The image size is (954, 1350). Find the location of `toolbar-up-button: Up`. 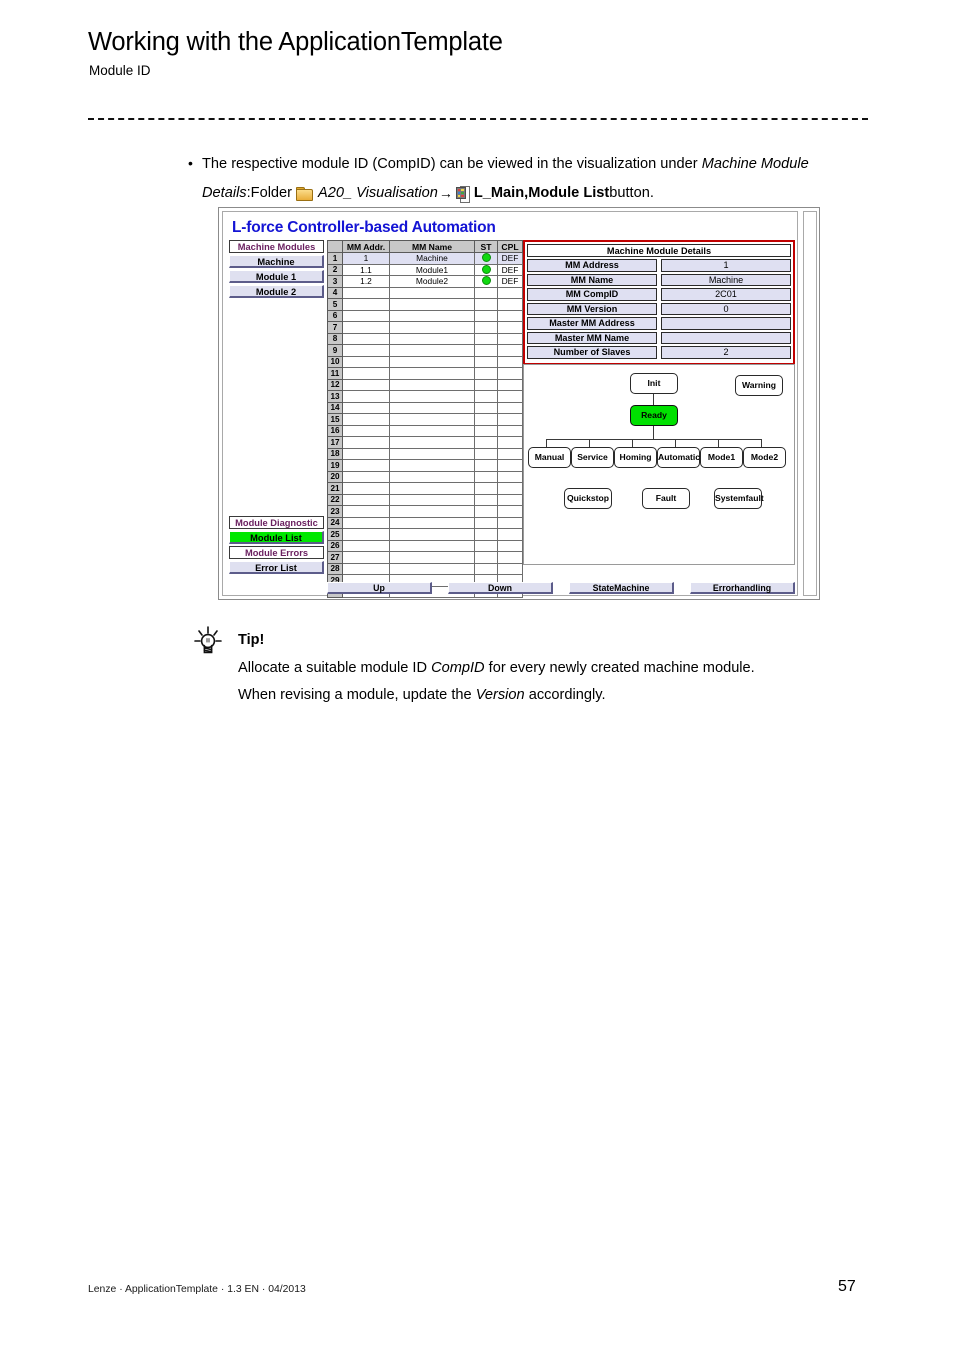

toolbar-up-button: Up is located at coordinates (379, 588).